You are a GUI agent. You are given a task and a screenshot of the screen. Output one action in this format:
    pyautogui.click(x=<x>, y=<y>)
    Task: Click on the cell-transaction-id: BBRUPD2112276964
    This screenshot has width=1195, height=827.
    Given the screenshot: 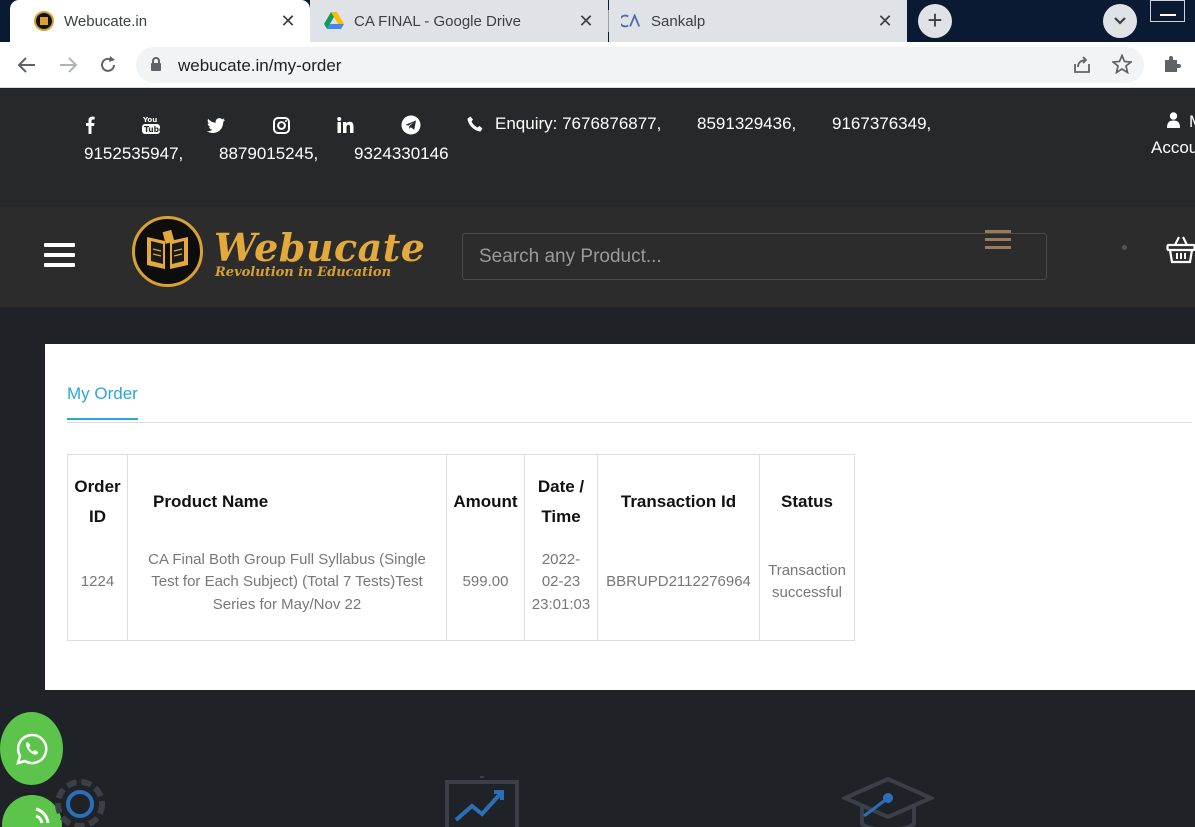 What is the action you would take?
    pyautogui.click(x=678, y=594)
    